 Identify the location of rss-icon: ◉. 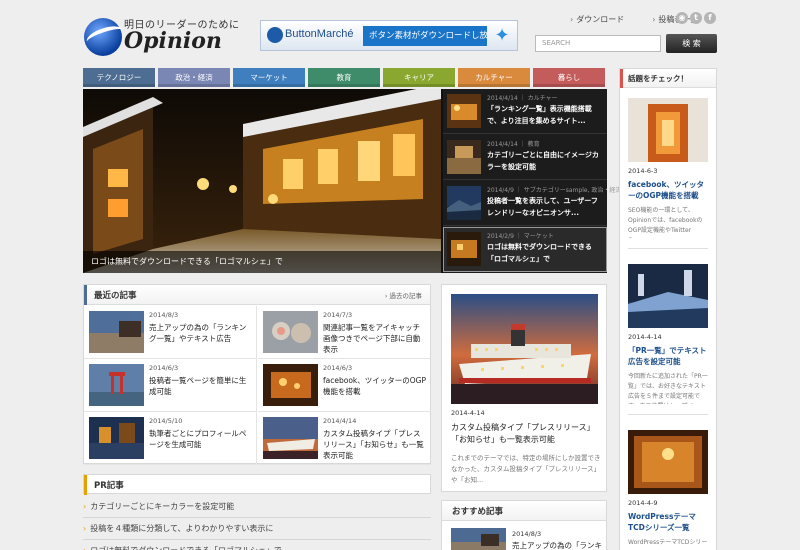
(682, 18).